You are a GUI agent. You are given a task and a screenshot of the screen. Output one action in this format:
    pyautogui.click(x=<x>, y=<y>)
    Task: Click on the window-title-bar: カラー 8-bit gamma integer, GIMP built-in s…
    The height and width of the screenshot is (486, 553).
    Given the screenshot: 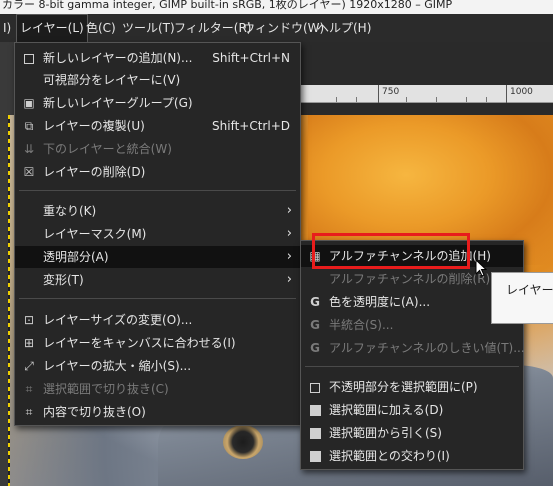 What is the action you would take?
    pyautogui.click(x=276, y=7)
    